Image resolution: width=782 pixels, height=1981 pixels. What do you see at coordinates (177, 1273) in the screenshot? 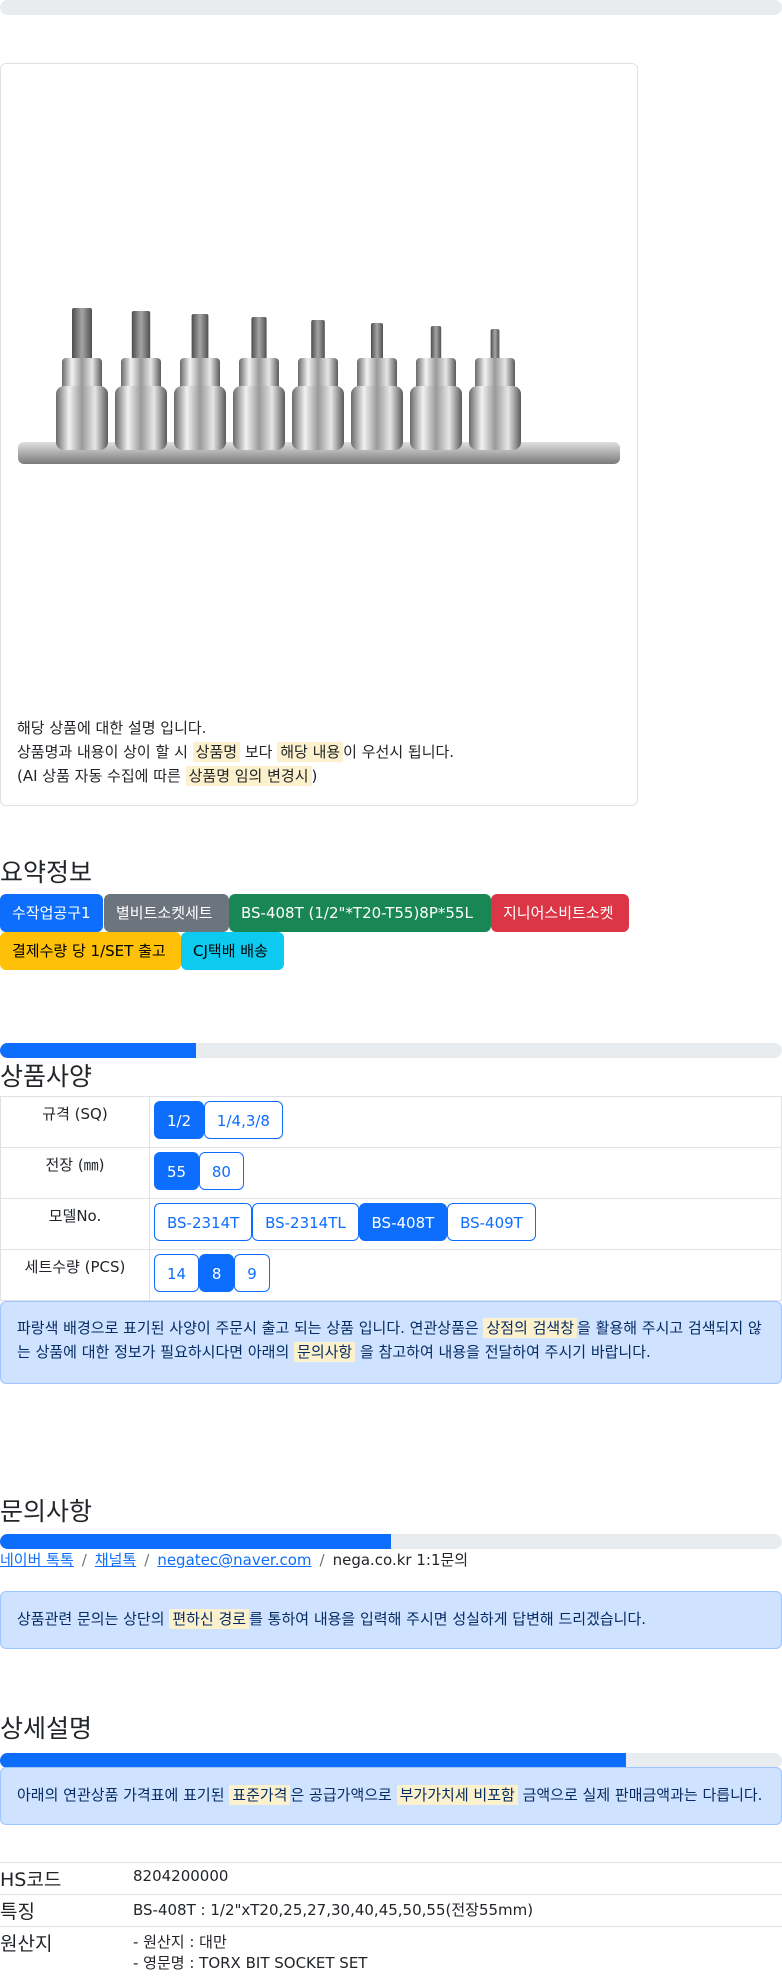
I see `option-button: 14` at bounding box center [177, 1273].